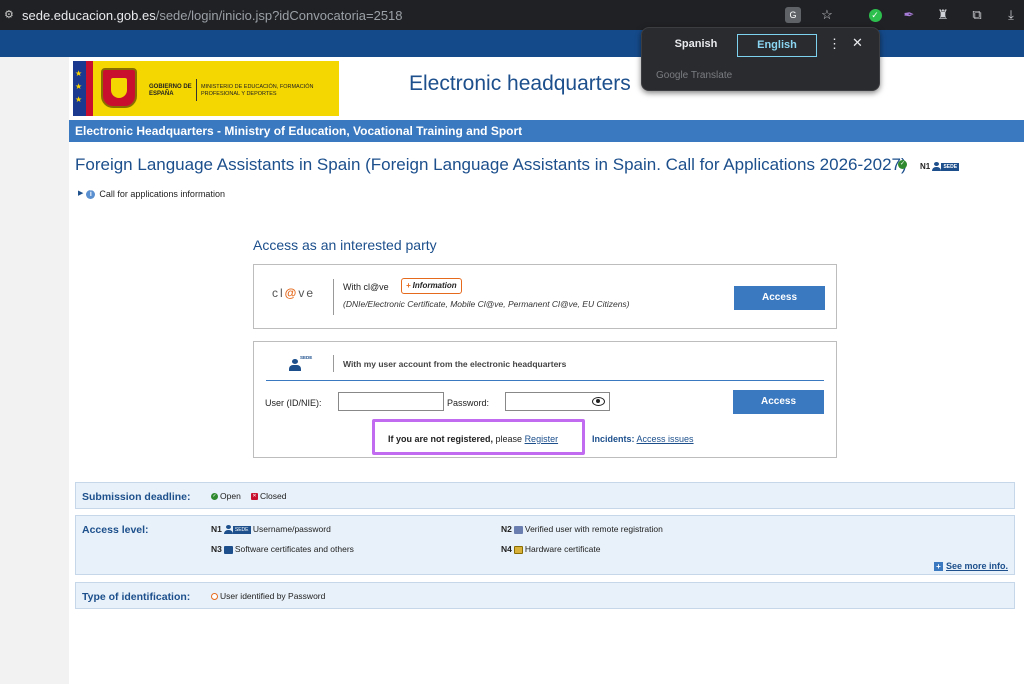 This screenshot has height=684, width=1024. Describe the element at coordinates (1011, 15) in the screenshot. I see `download-icon: ⤓` at that location.